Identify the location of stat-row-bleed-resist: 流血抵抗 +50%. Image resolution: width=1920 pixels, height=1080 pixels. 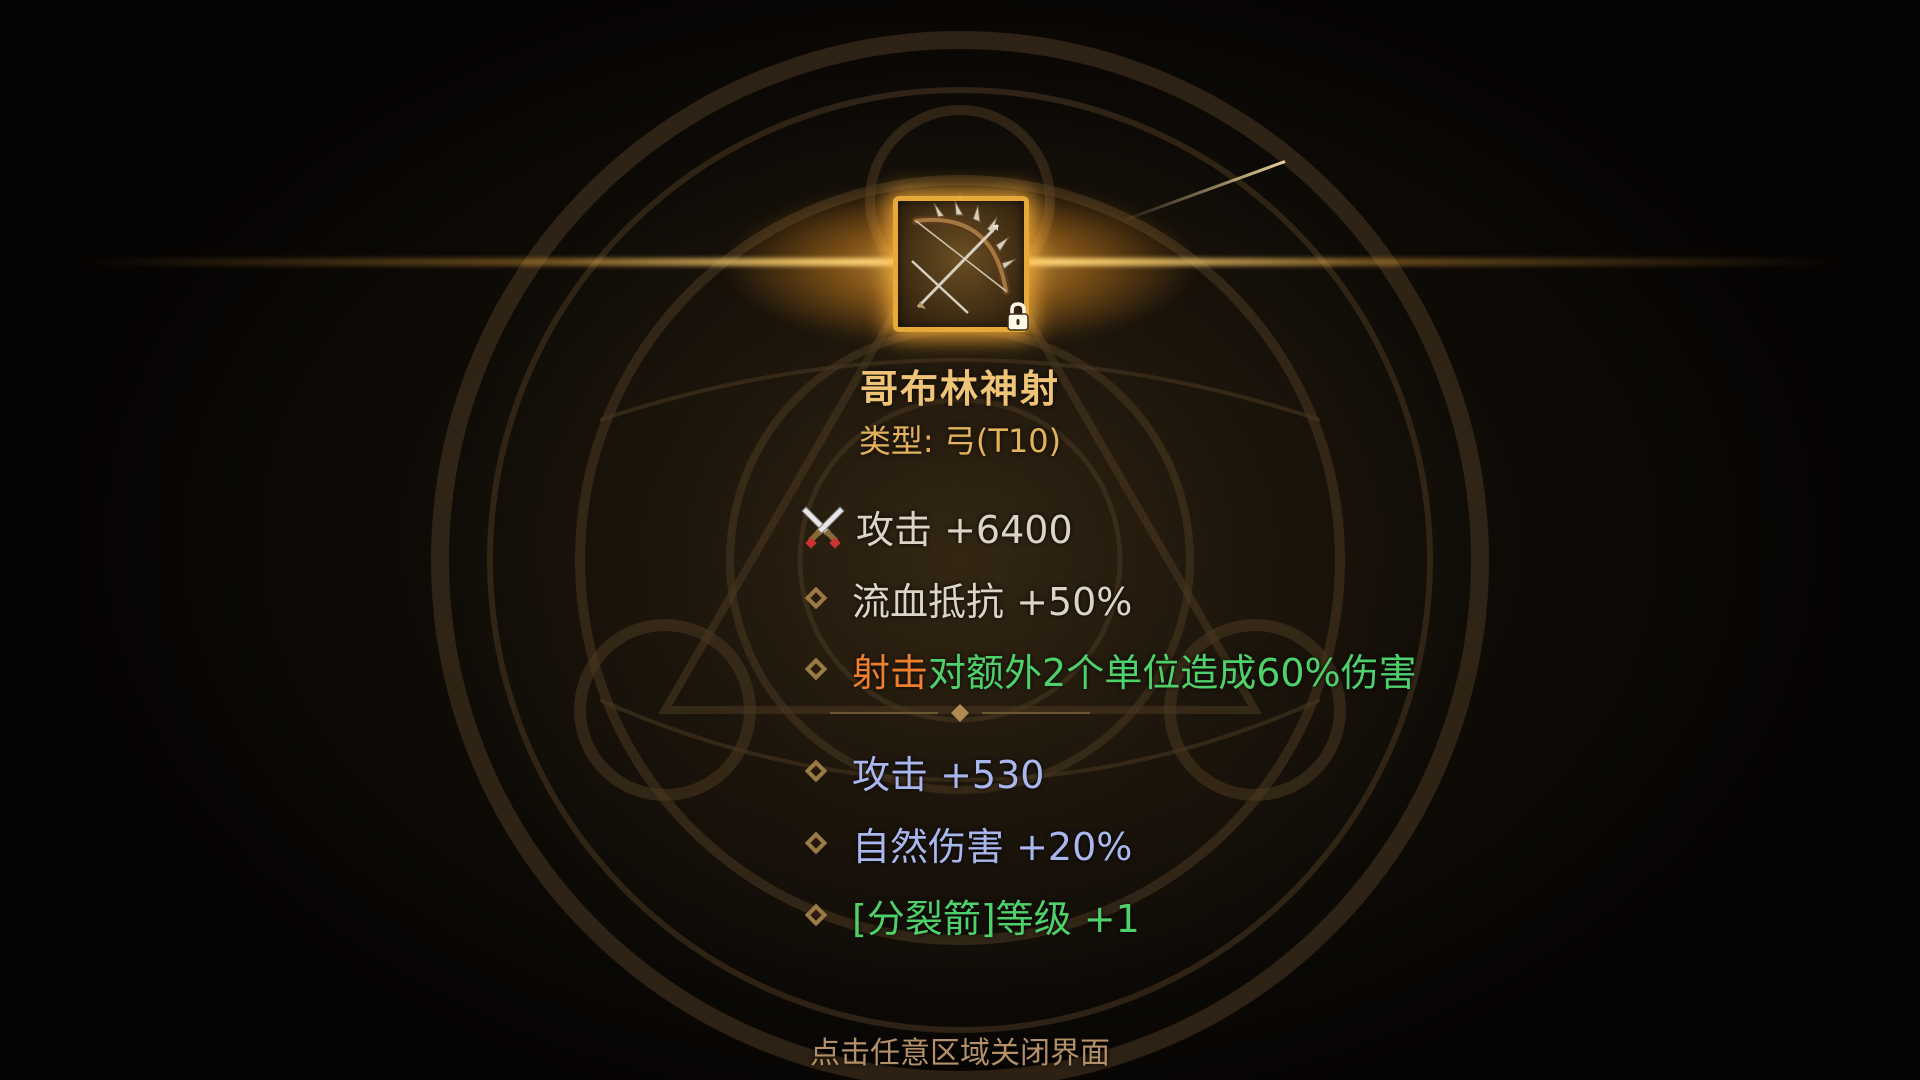
(966, 598).